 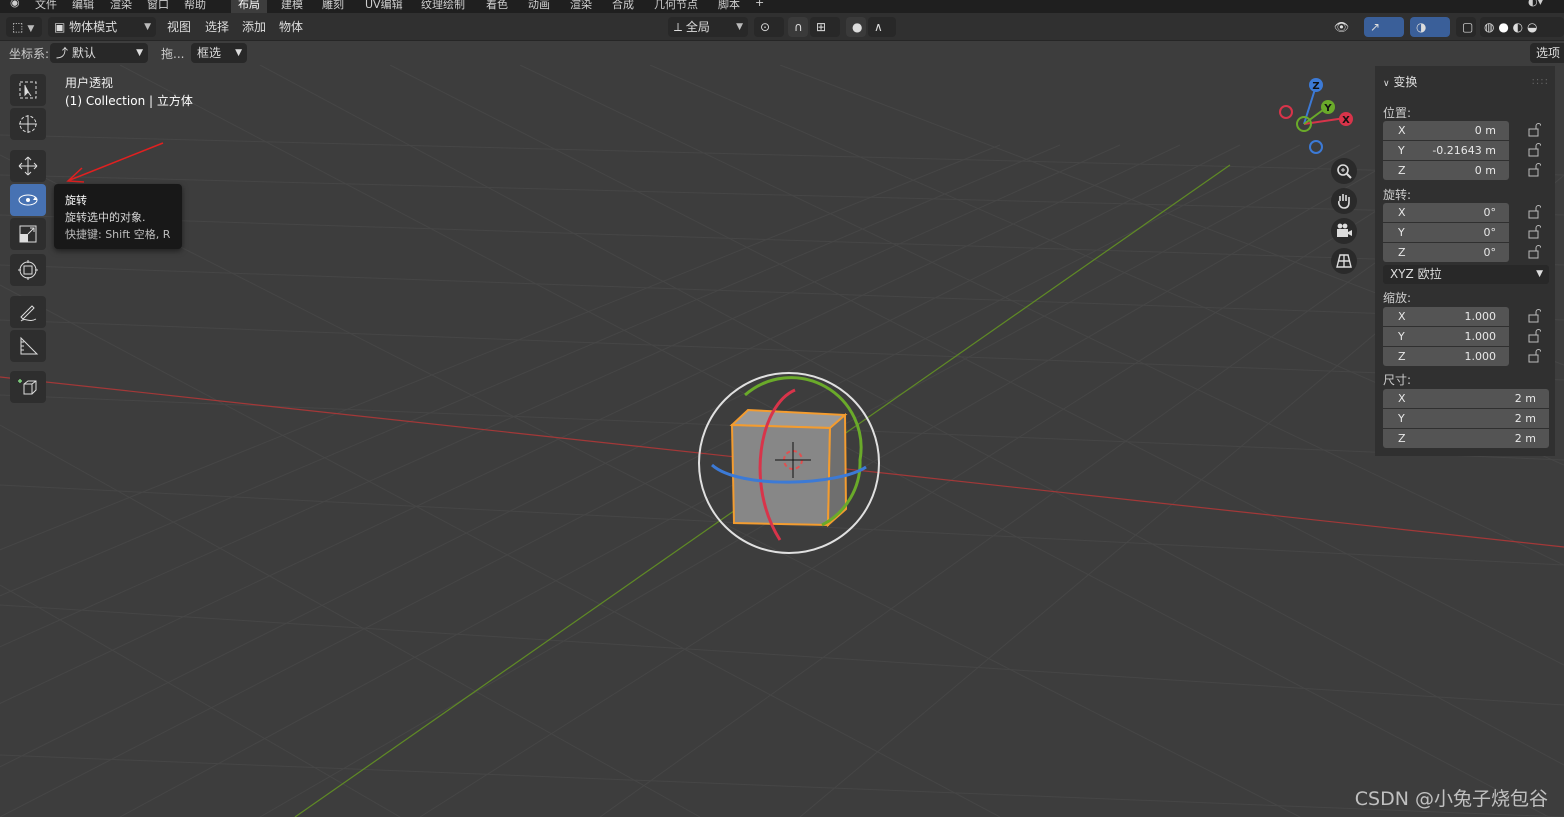 I want to click on blender-logo-icon: ◉, so click(x=15, y=4).